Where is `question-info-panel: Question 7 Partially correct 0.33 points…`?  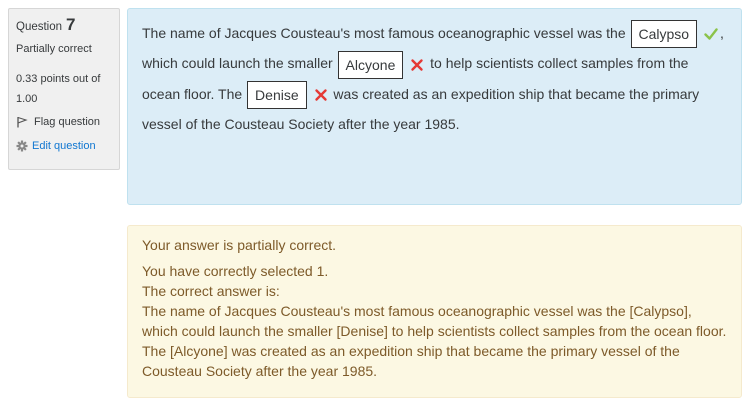 question-info-panel: Question 7 Partially correct 0.33 points… is located at coordinates (64, 89).